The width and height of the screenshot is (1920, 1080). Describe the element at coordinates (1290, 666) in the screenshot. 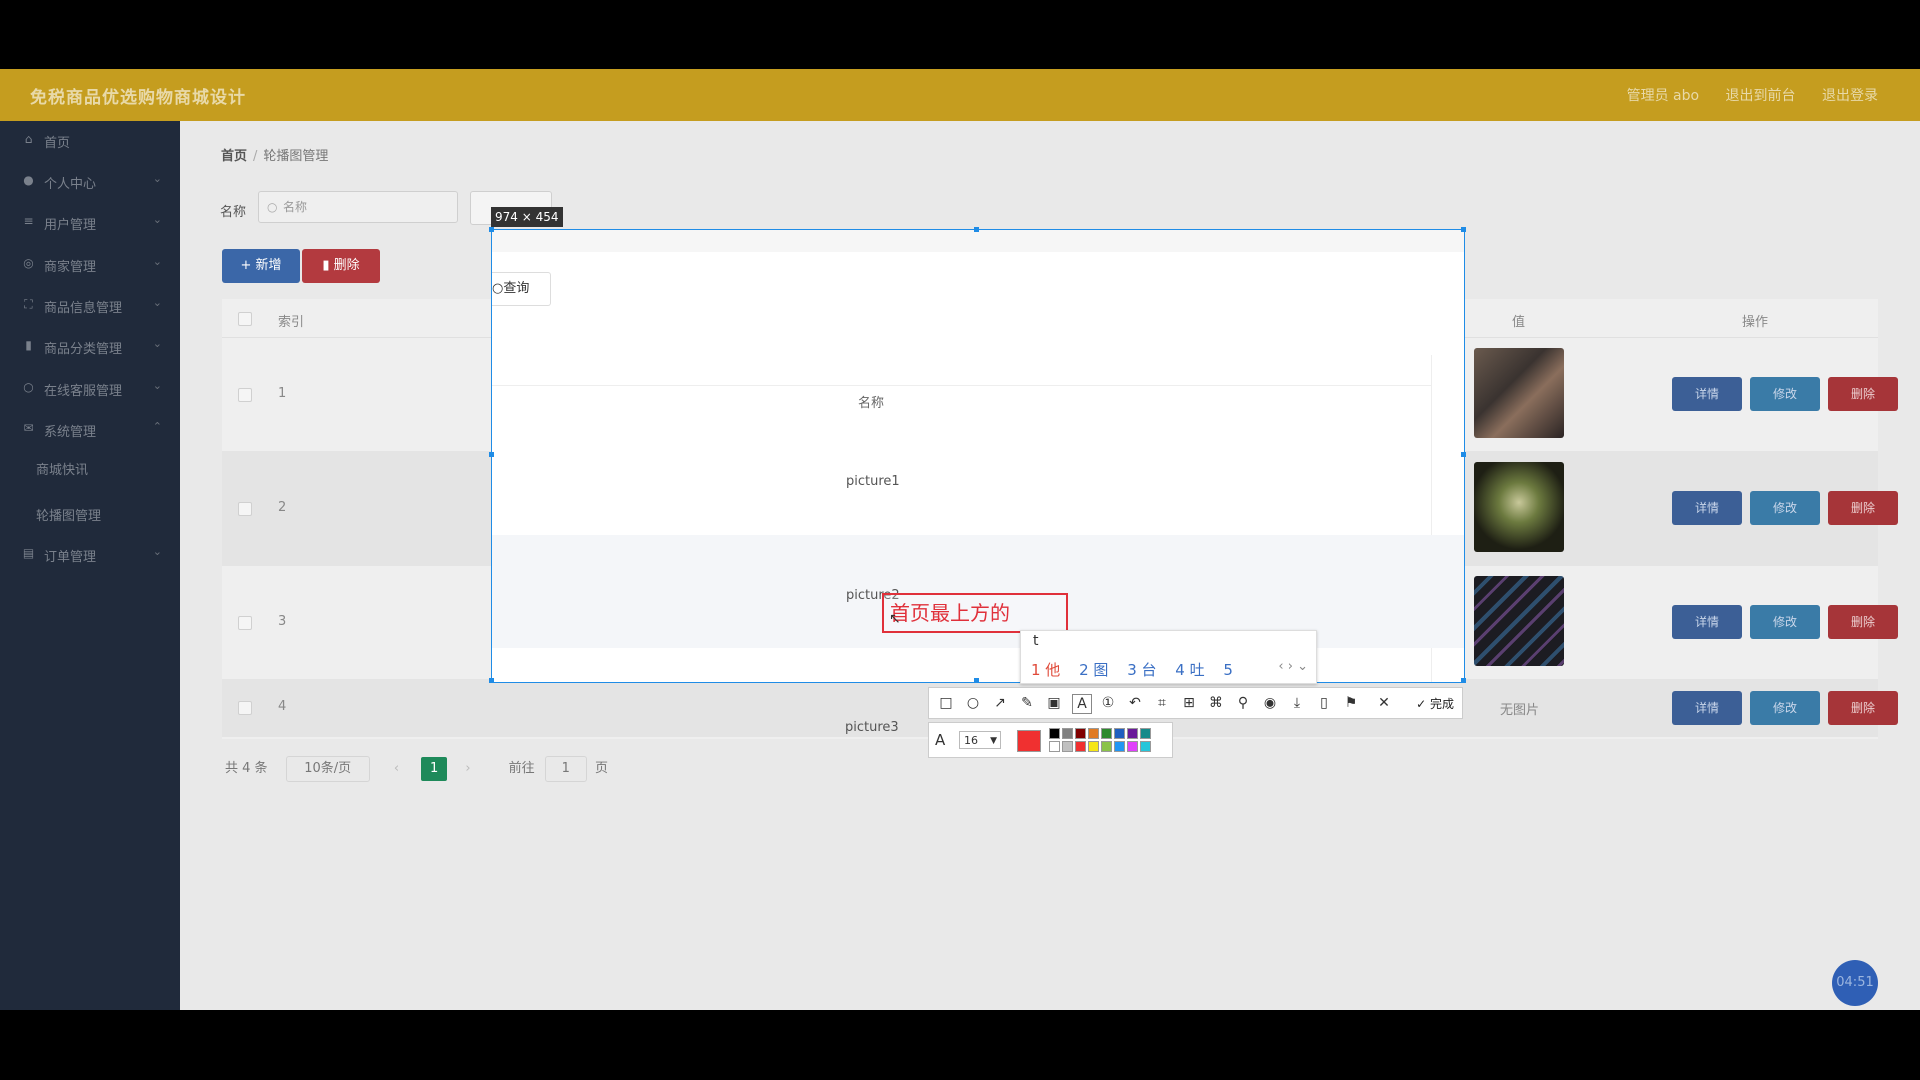

I see `chevron-right-icon: ›` at that location.